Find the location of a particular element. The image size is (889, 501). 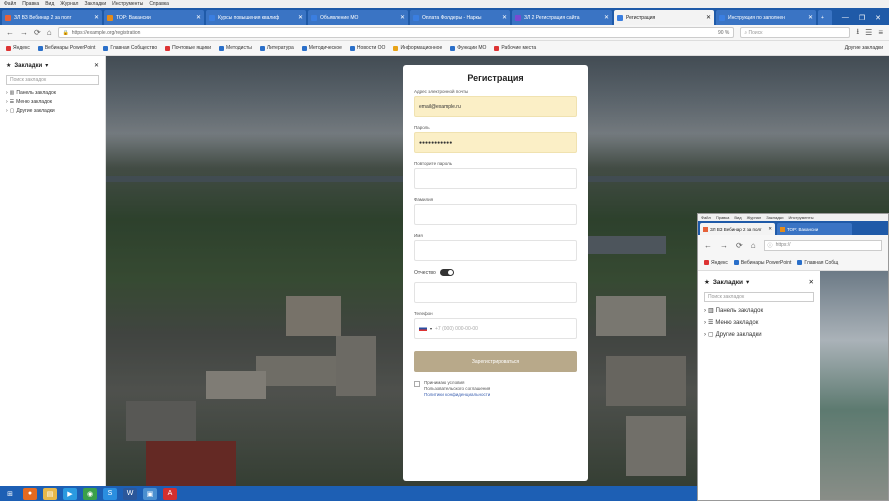

popup-tab-2: ТОР: Вакансии is located at coordinates (814, 229).